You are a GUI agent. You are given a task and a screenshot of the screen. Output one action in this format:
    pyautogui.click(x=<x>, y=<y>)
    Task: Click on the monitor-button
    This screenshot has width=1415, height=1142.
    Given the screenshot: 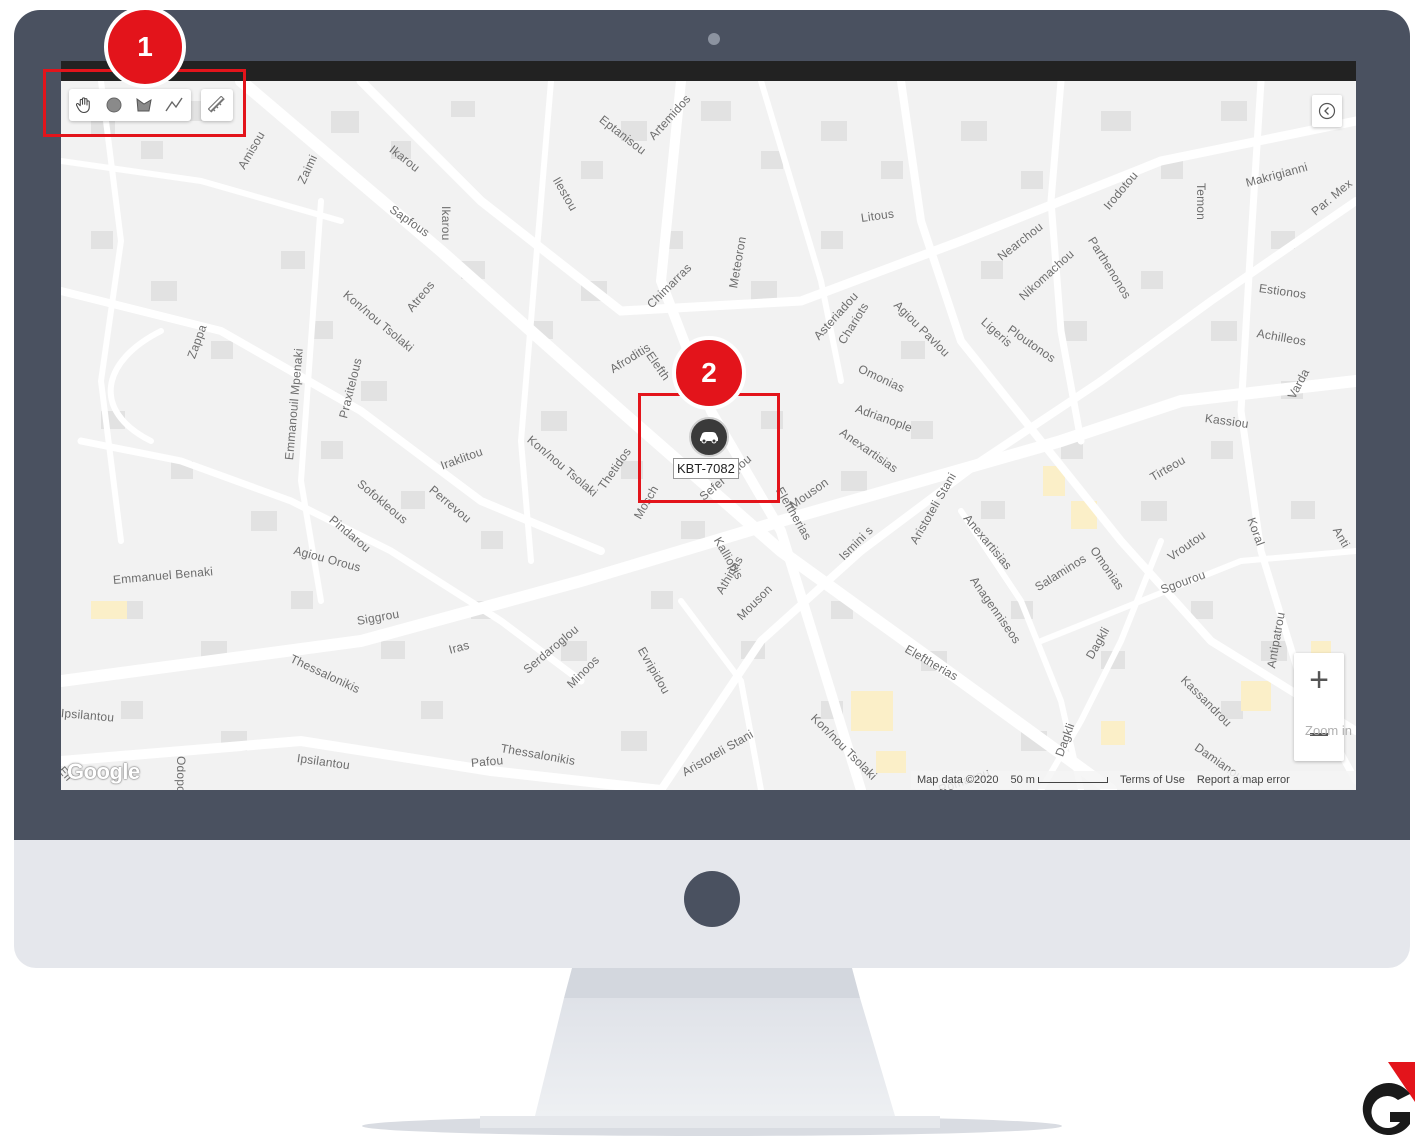 What is the action you would take?
    pyautogui.click(x=712, y=899)
    